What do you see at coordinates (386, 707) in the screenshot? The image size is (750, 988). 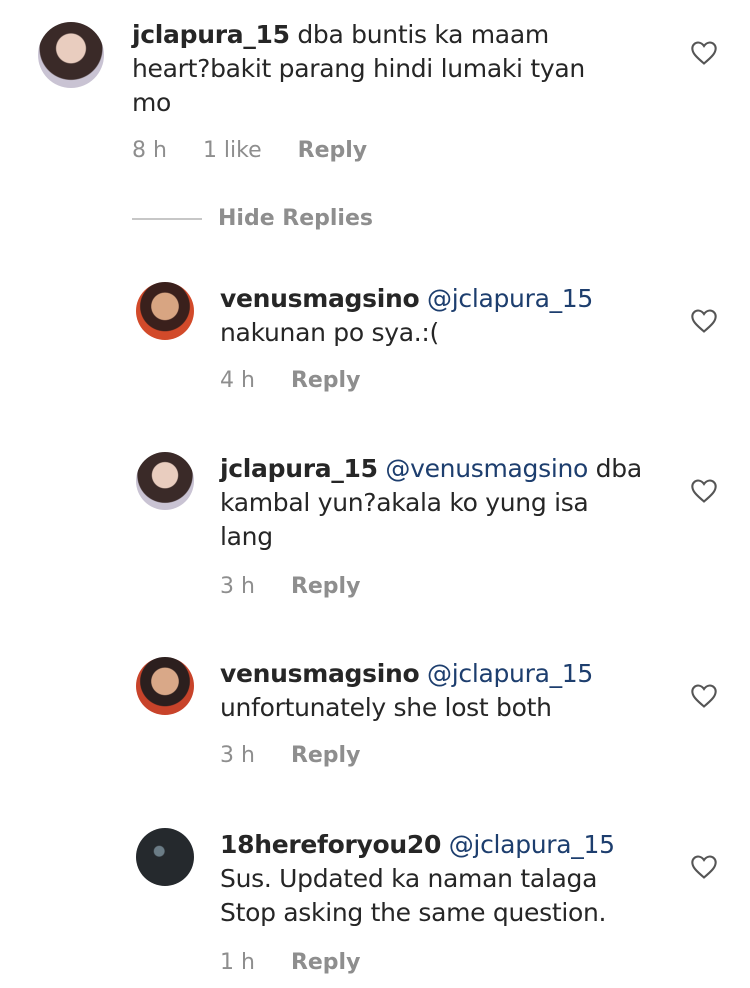 I see `comment-body-line2: unfortunately she lost both` at bounding box center [386, 707].